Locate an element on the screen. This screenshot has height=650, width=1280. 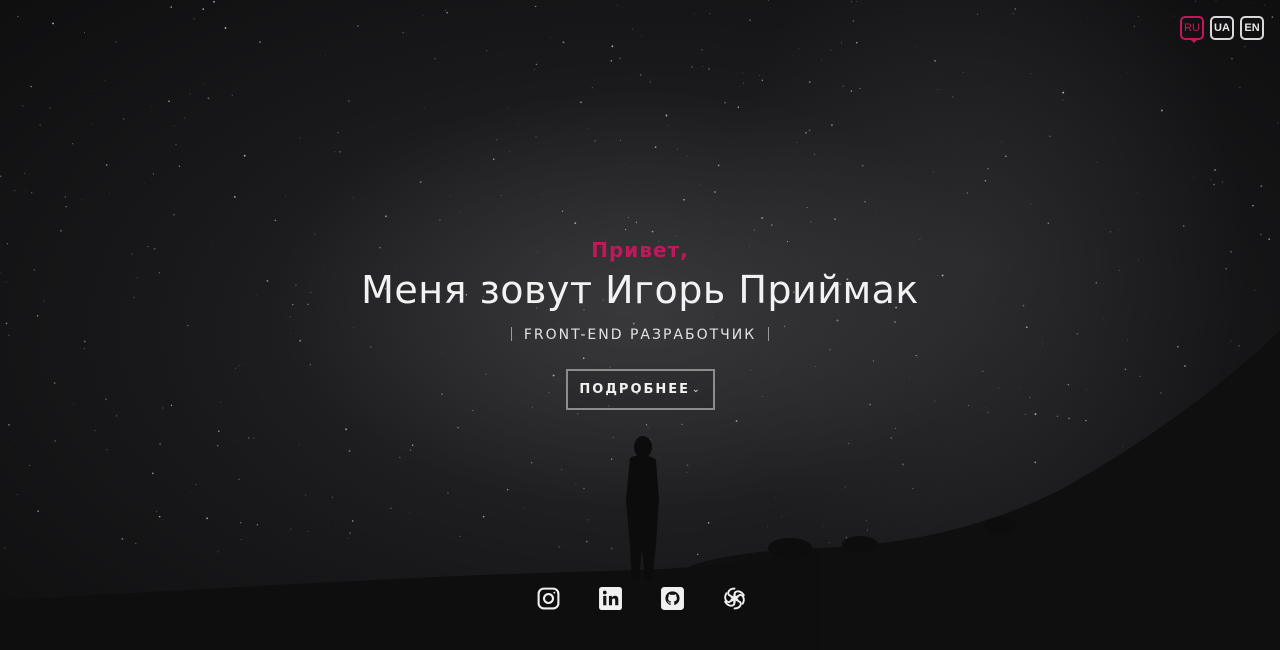
role-subtitle: FRONT-END РАЗРАБОТЧИК is located at coordinates (640, 335).